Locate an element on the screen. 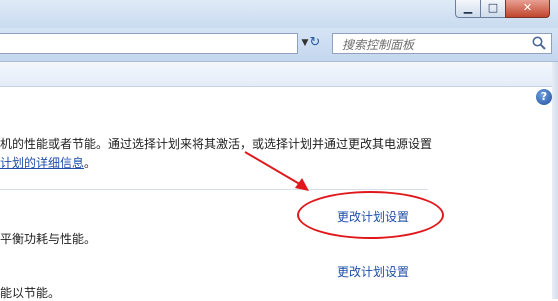 This screenshot has height=301, width=558. window-title-bar: ▁ □ ✕ is located at coordinates (279, 14).